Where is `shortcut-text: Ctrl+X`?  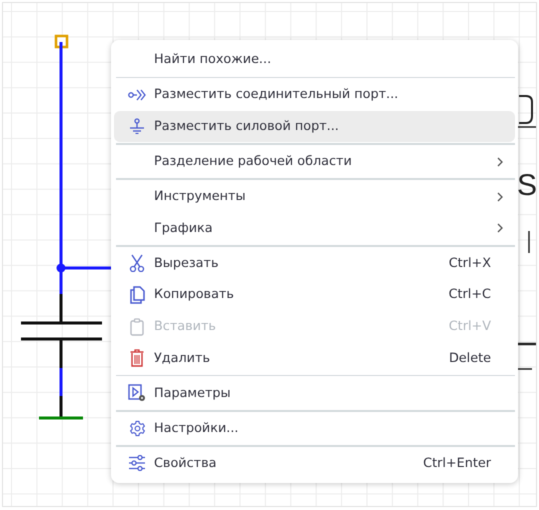
shortcut-text: Ctrl+X is located at coordinates (469, 263).